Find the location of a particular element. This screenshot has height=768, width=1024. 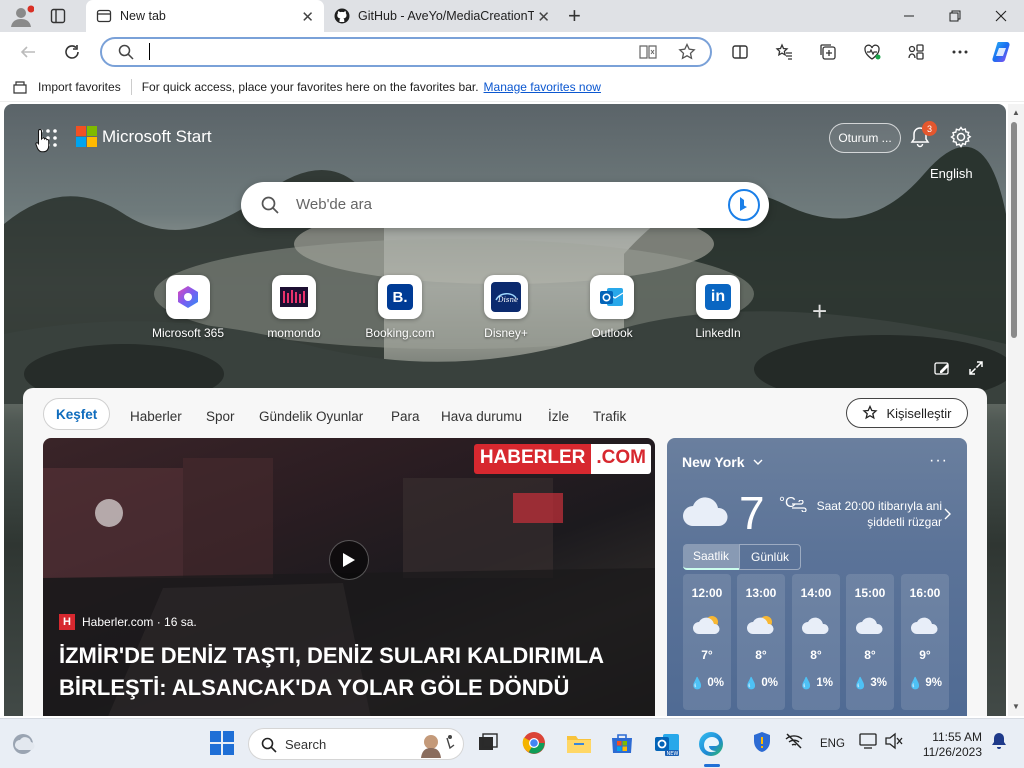

haberler-source-icon: H is located at coordinates (67, 622).